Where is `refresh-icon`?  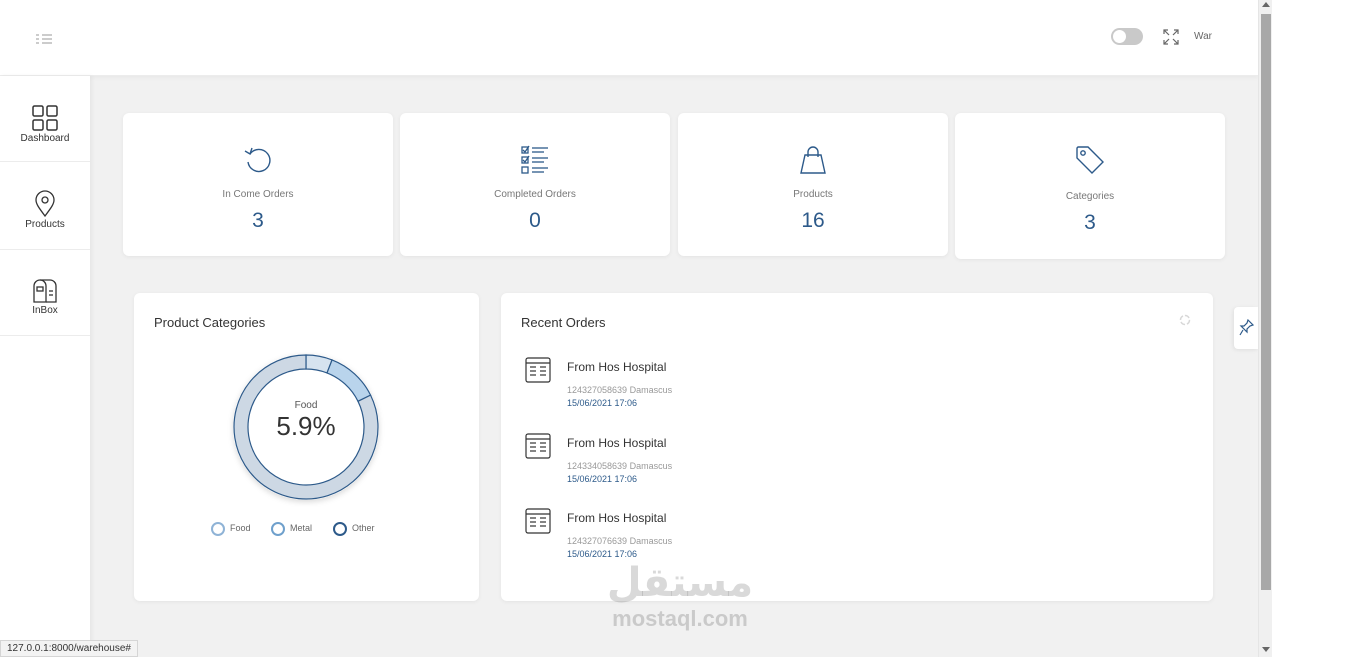 refresh-icon is located at coordinates (257, 160).